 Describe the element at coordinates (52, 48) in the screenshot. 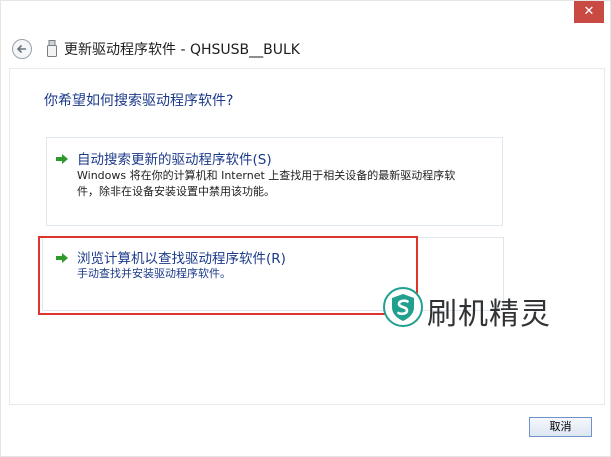

I see `usb-device-icon` at that location.